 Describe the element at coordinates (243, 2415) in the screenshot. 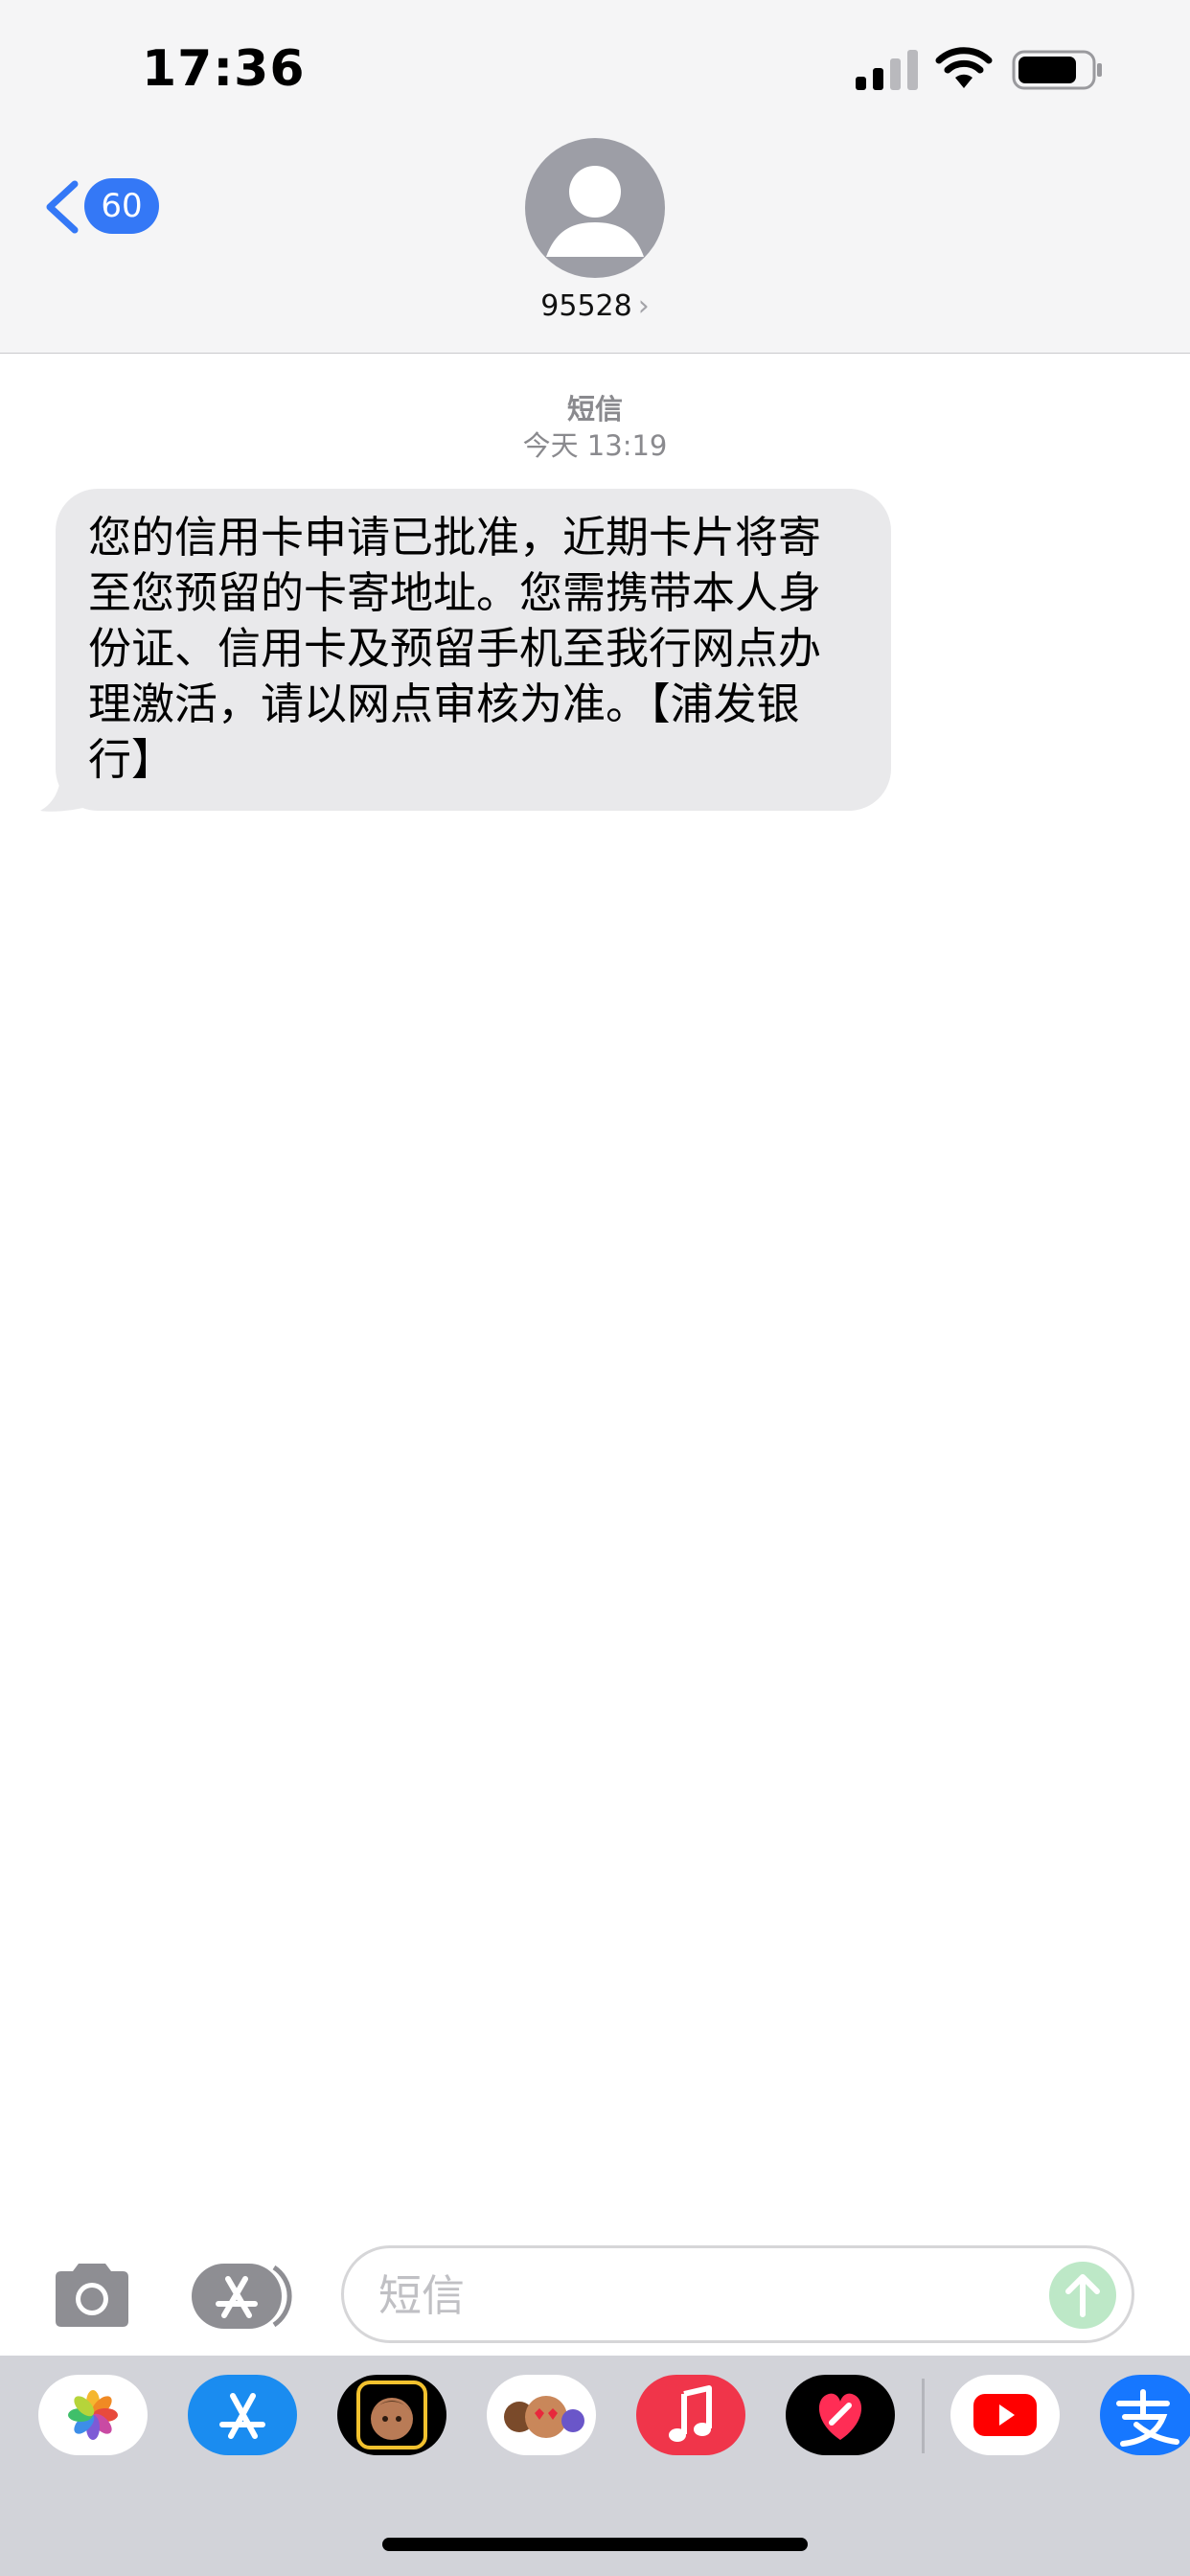

I see `app-store-app-icon` at that location.